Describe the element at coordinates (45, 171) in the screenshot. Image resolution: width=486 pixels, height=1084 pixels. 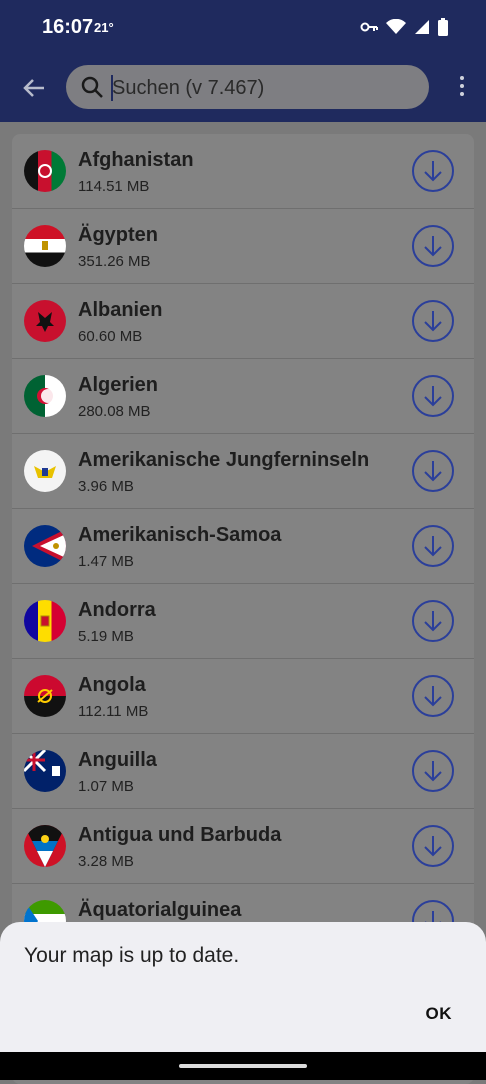
I see `flag-afghanistan-icon` at that location.